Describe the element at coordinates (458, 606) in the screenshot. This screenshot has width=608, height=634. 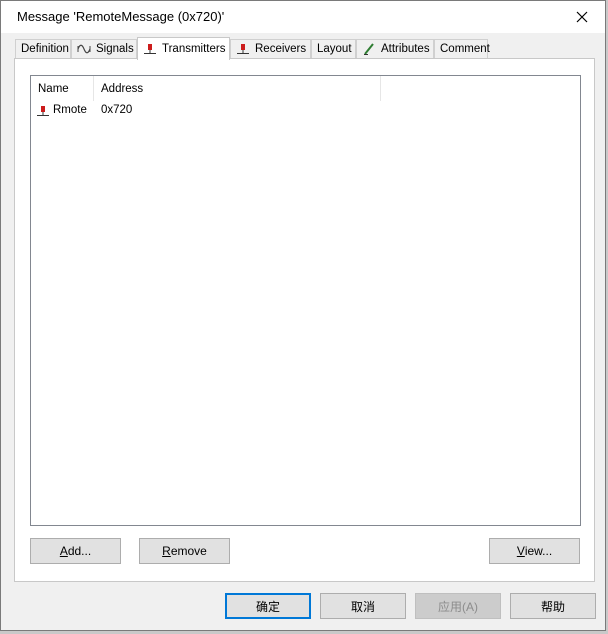
I see `apply-button: 应用(A)` at that location.